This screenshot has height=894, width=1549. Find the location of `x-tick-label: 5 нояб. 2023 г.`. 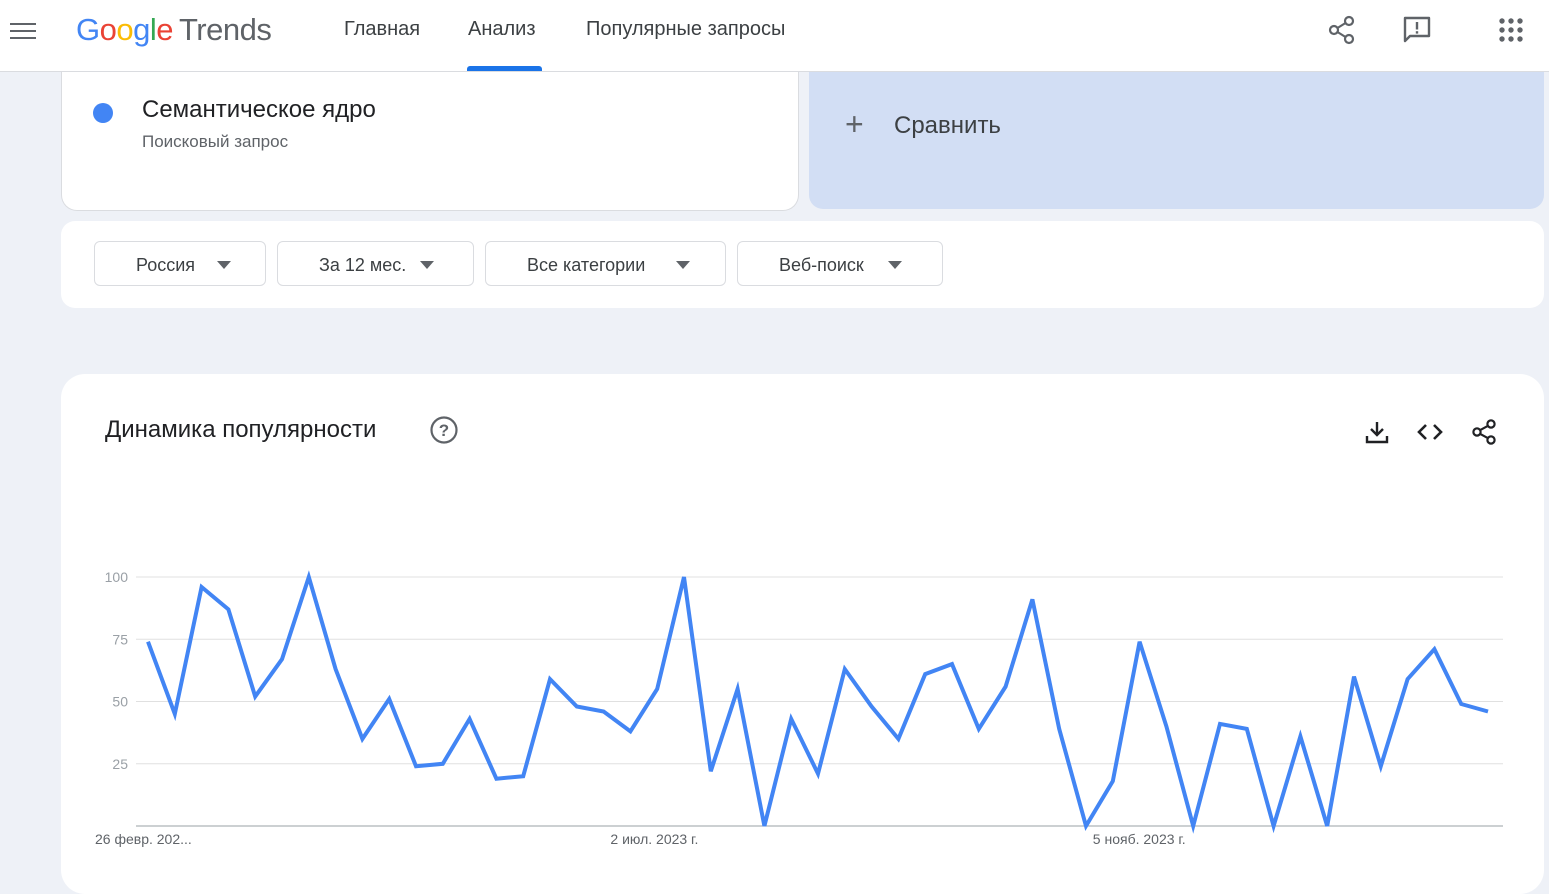

x-tick-label: 5 нояб. 2023 г. is located at coordinates (1139, 839).